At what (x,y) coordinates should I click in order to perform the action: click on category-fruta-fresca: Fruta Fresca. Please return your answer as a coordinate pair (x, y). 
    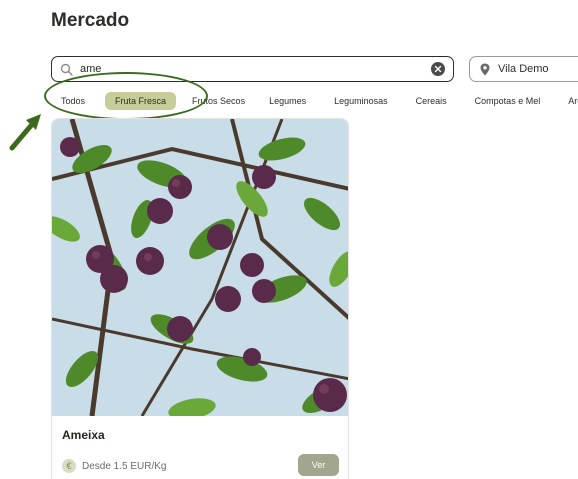
    Looking at the image, I should click on (141, 101).